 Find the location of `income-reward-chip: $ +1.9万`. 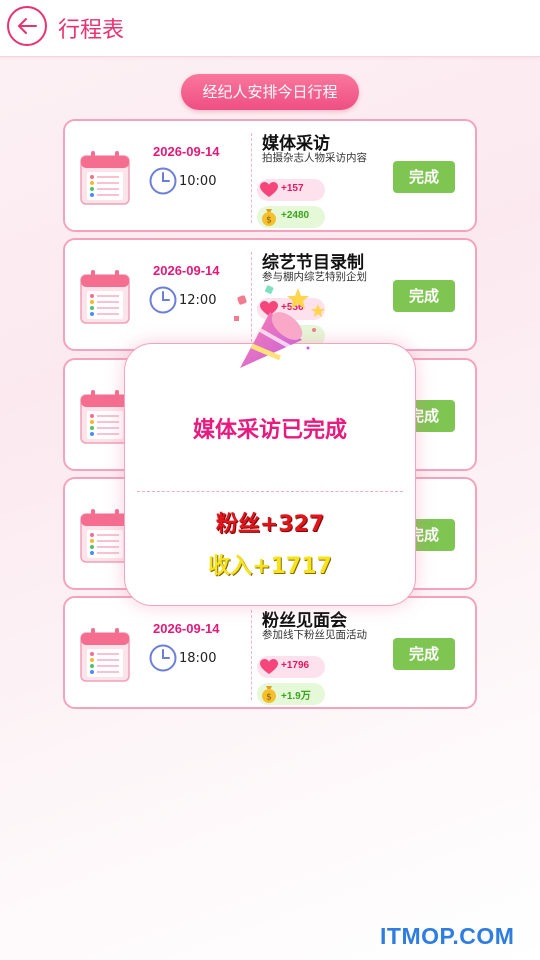

income-reward-chip: $ +1.9万 is located at coordinates (291, 694).